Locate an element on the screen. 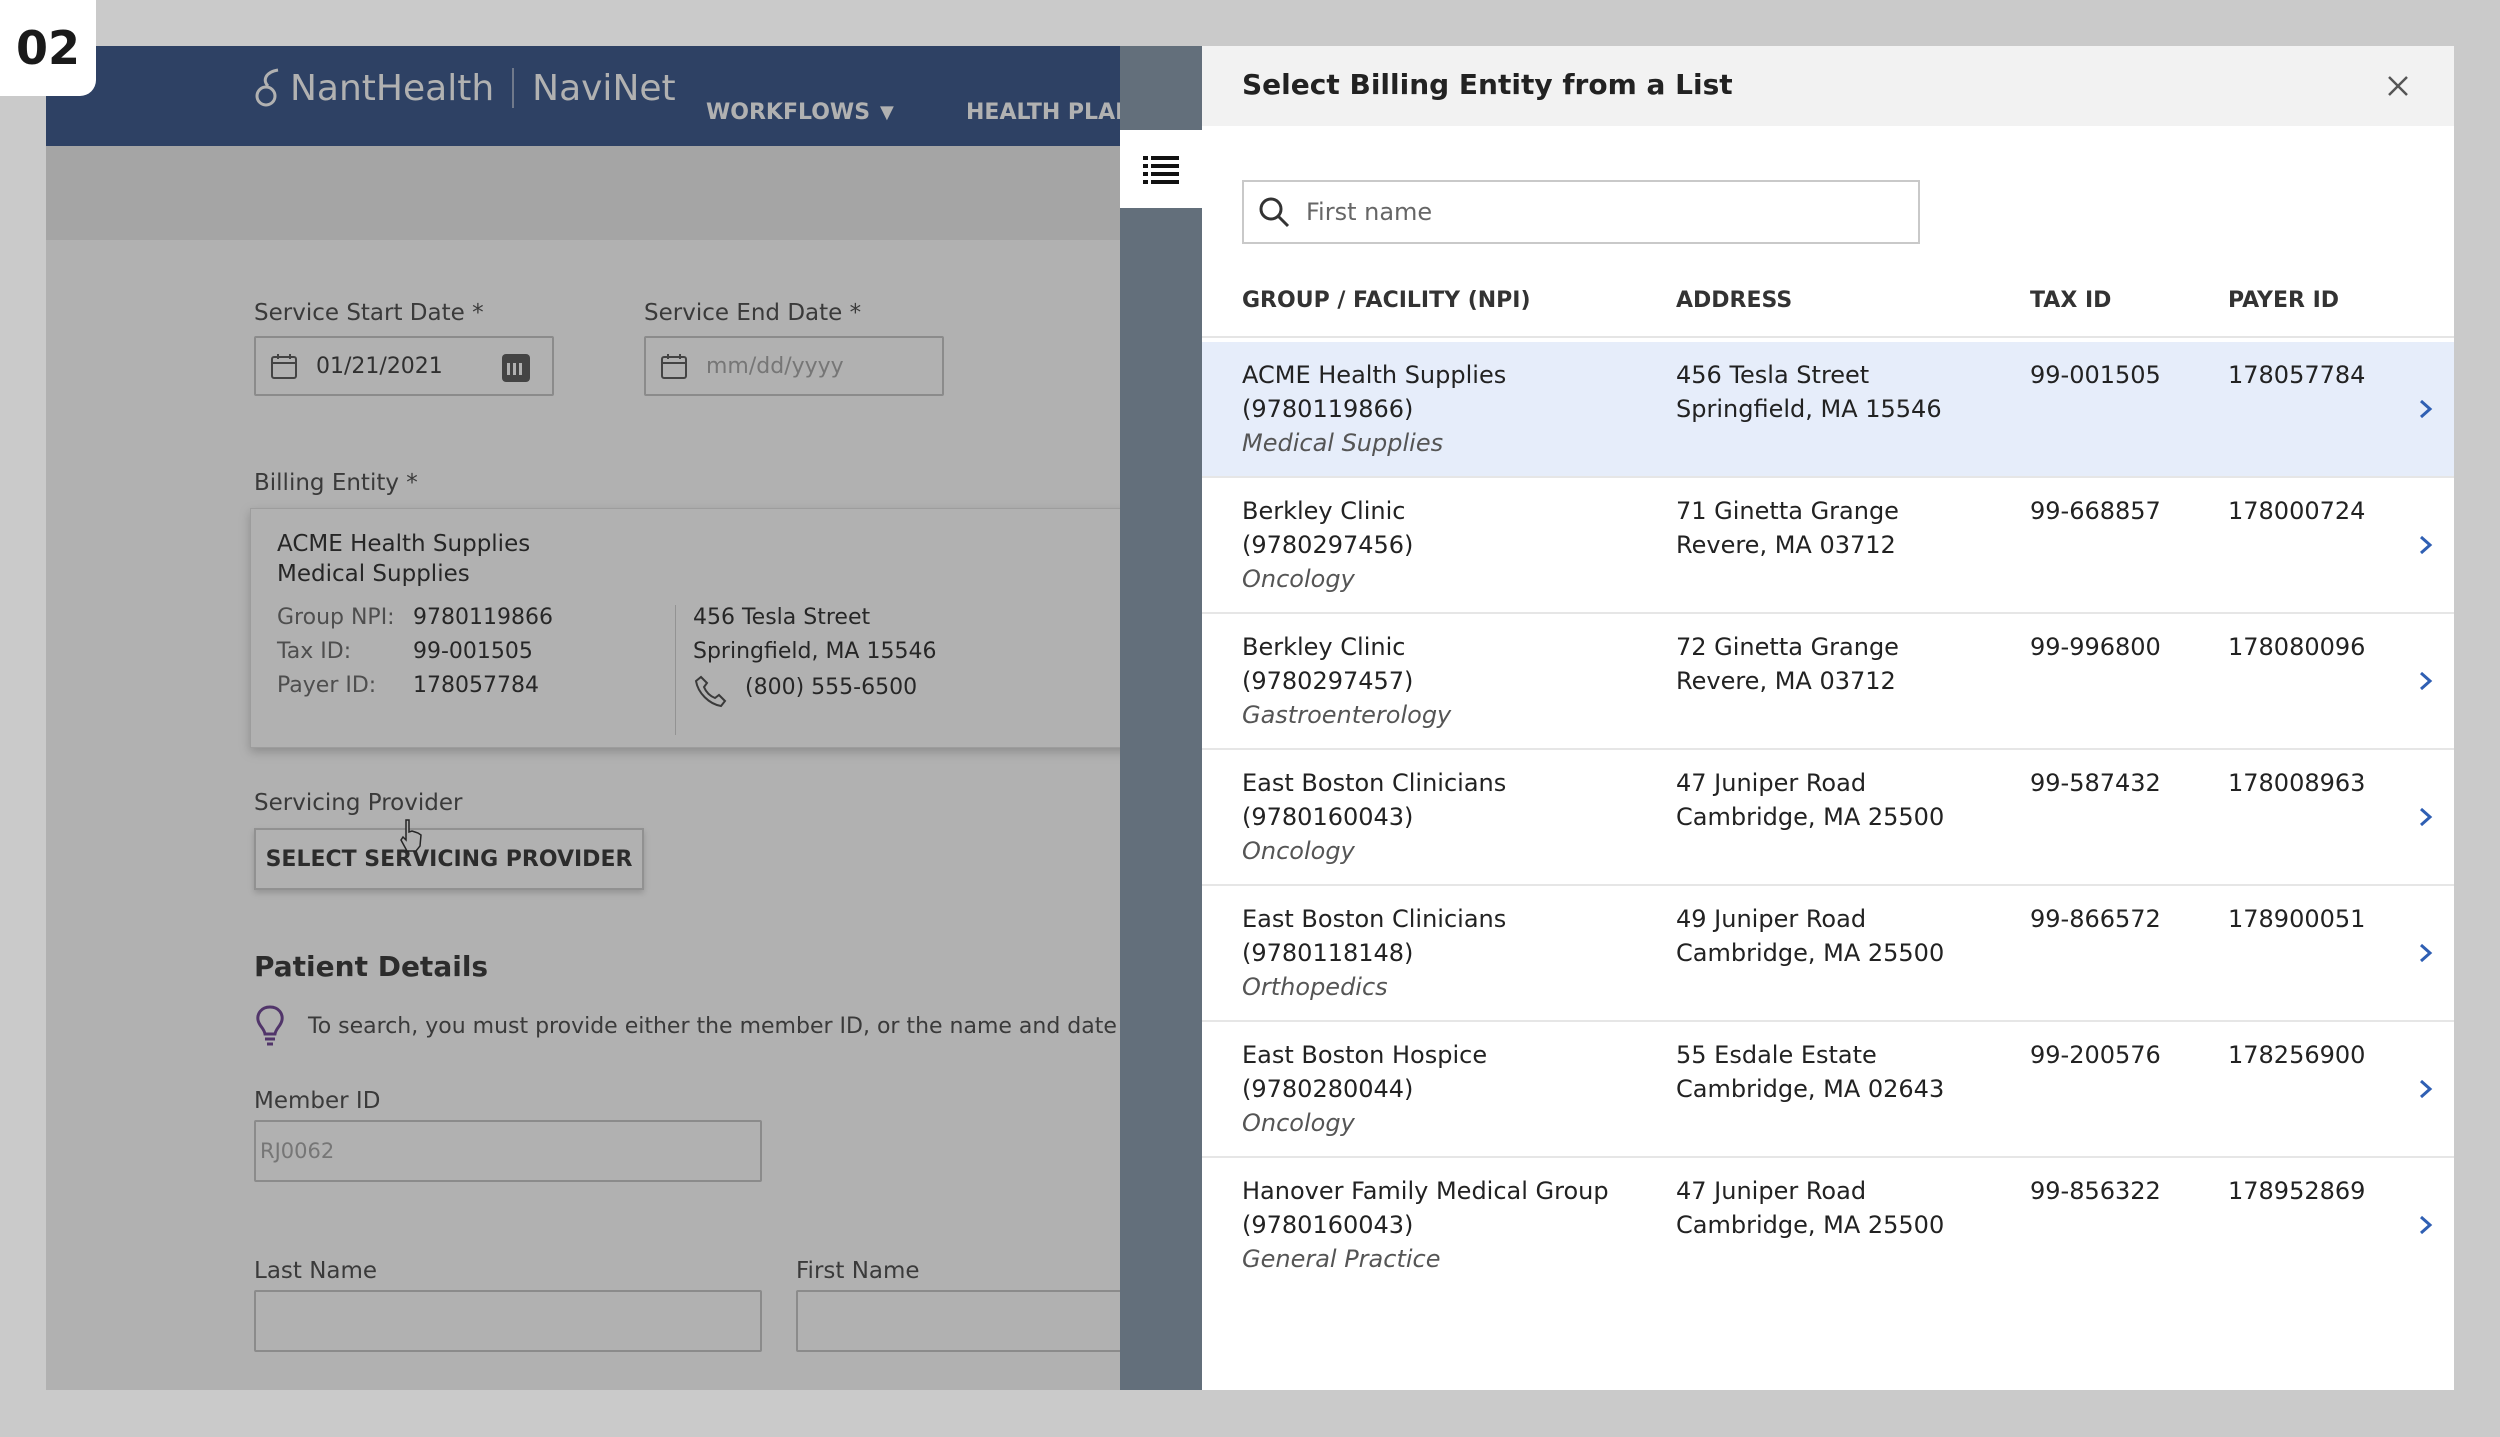 This screenshot has height=1437, width=2500. tax-id-cell: 99-856322 is located at coordinates (2095, 1191).